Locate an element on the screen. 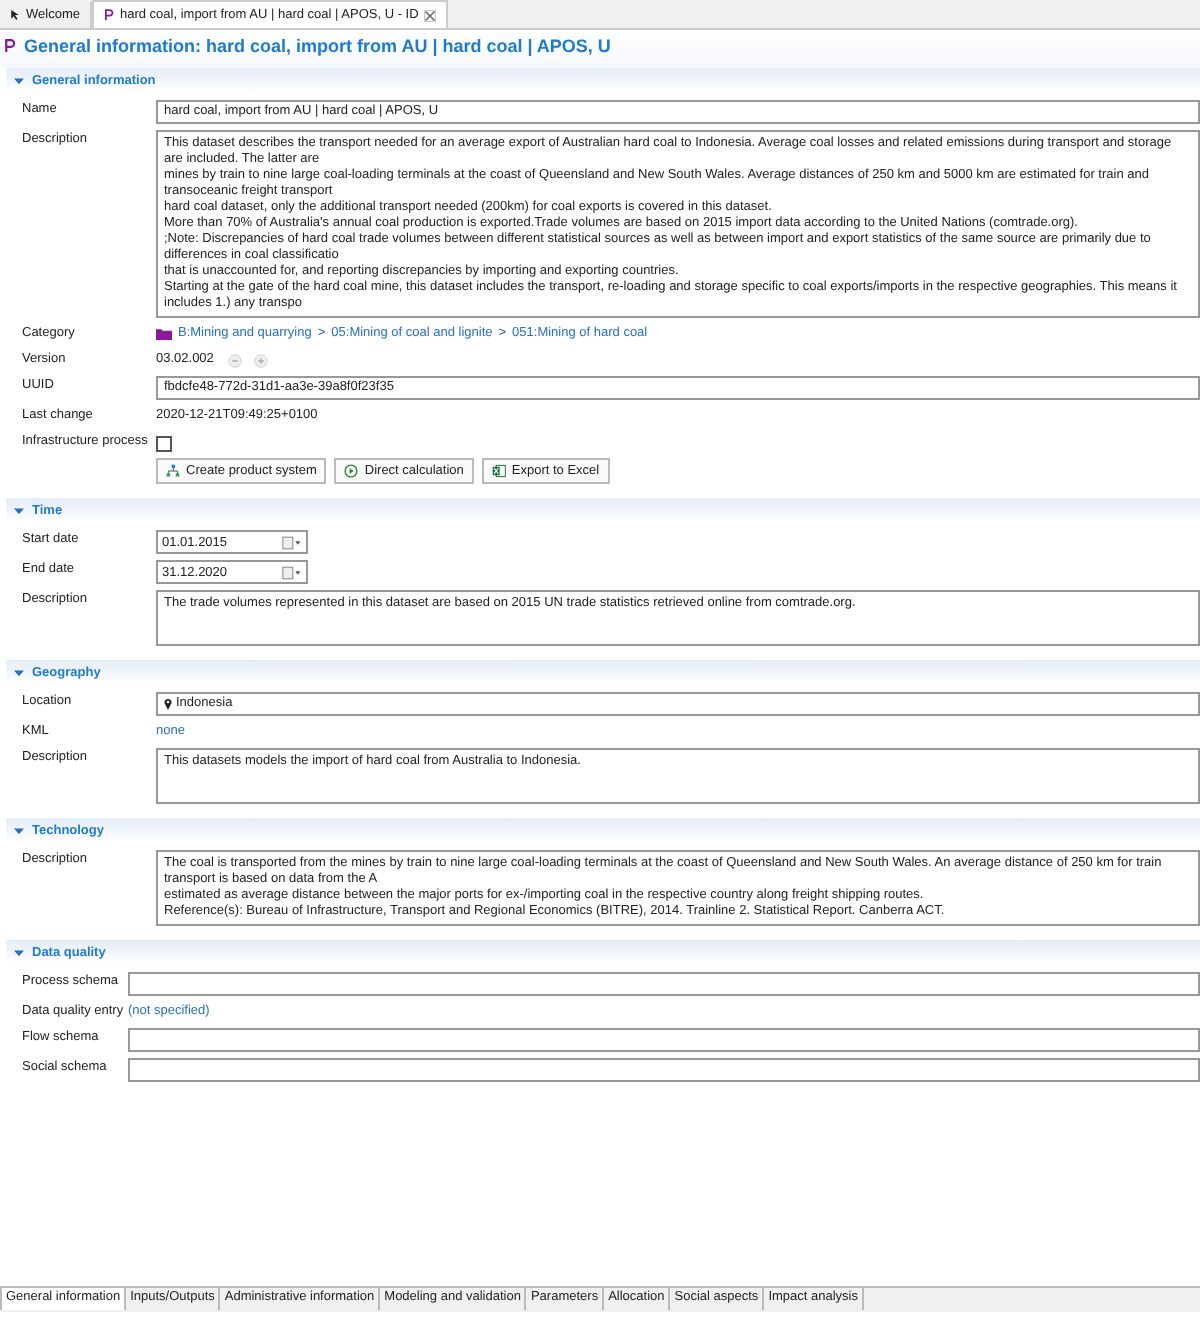 This screenshot has height=1318, width=1200. page-title: General information: hard coal, import from AU | hard coal | APOS, U is located at coordinates (317, 46).